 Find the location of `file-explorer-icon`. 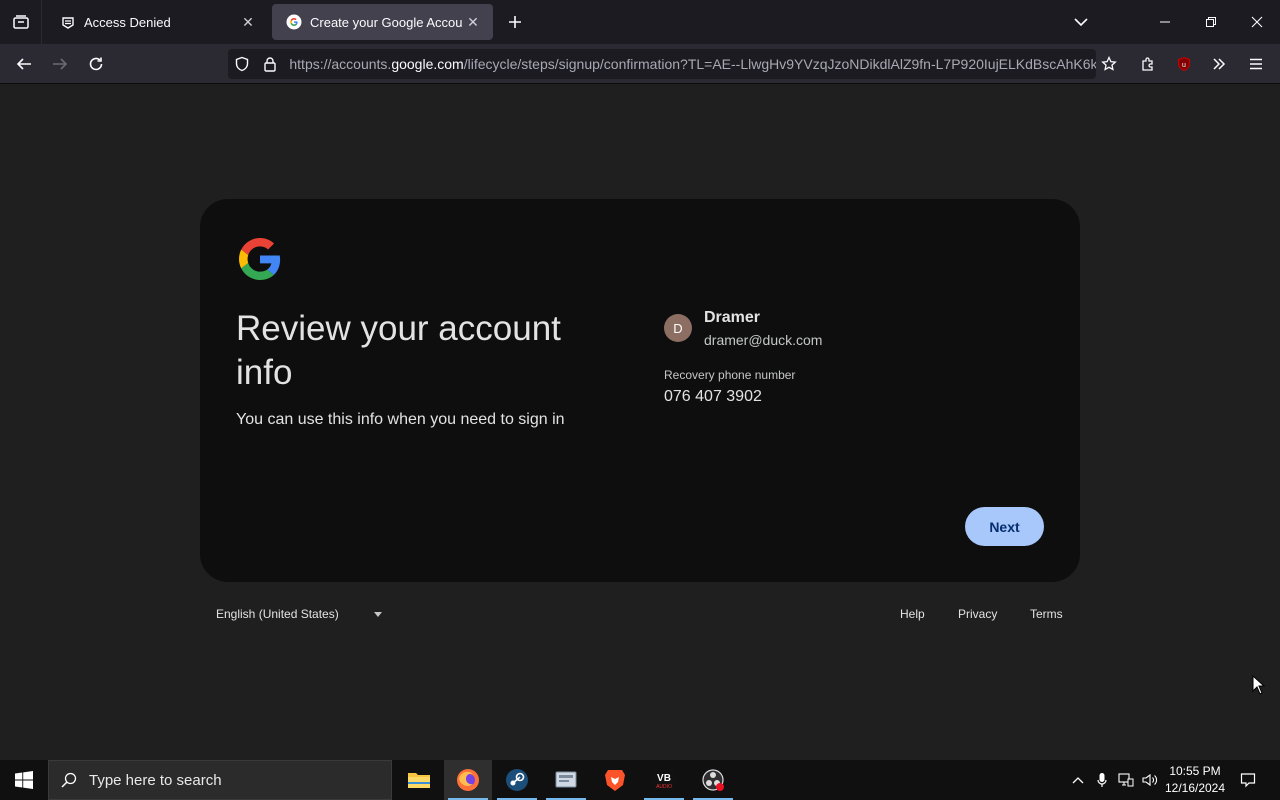

file-explorer-icon is located at coordinates (419, 780).